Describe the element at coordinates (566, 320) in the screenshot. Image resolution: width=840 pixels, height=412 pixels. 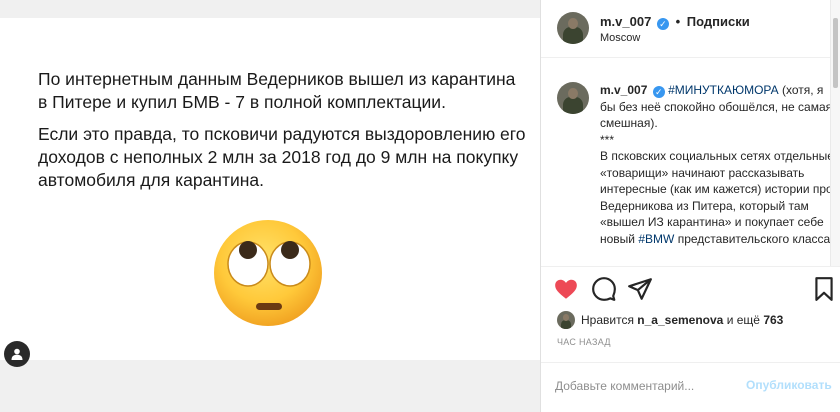
I see `liker-avatar` at that location.